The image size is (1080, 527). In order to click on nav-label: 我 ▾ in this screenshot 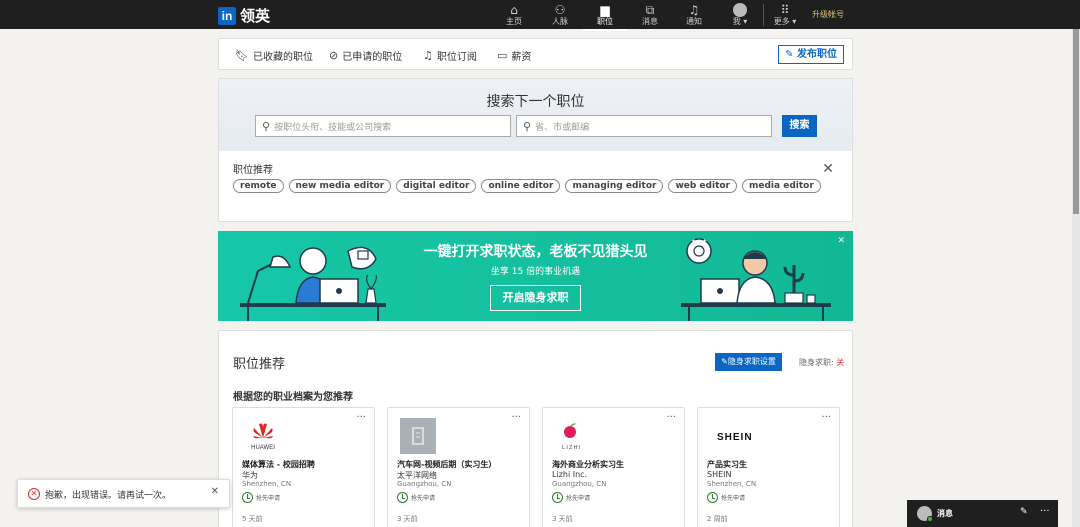, I will do `click(740, 21)`.